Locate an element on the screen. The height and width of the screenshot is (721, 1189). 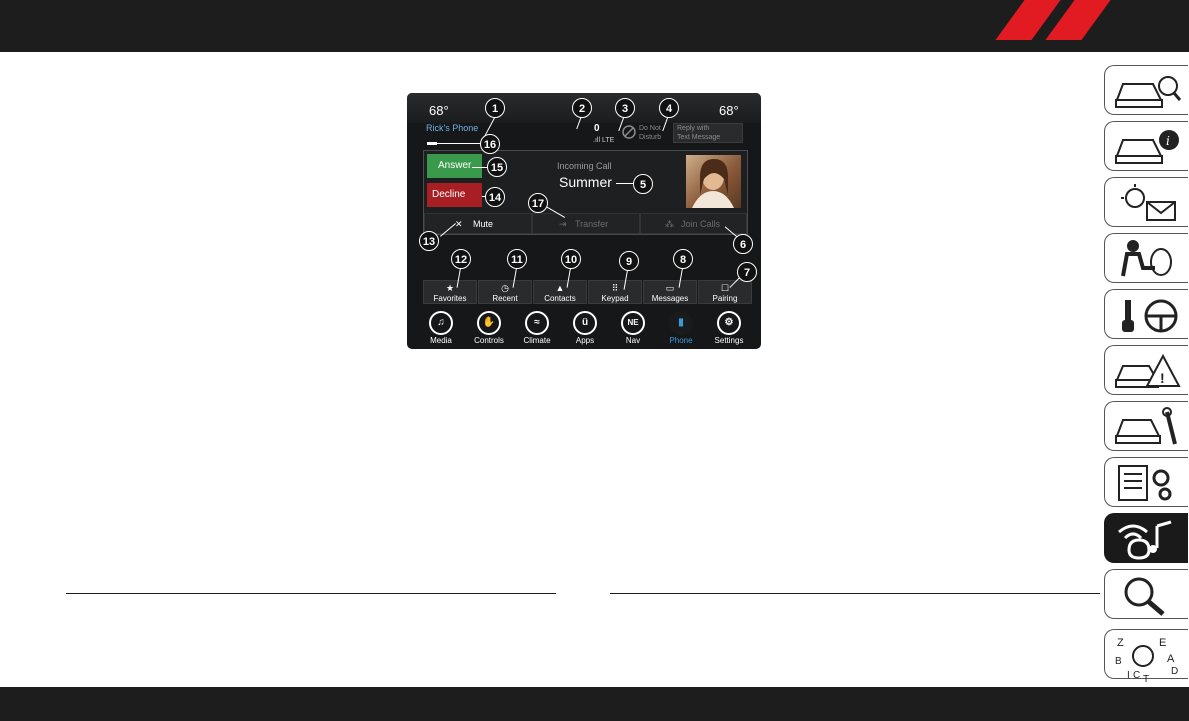
airbag-seat-icon is located at coordinates (1146, 258).